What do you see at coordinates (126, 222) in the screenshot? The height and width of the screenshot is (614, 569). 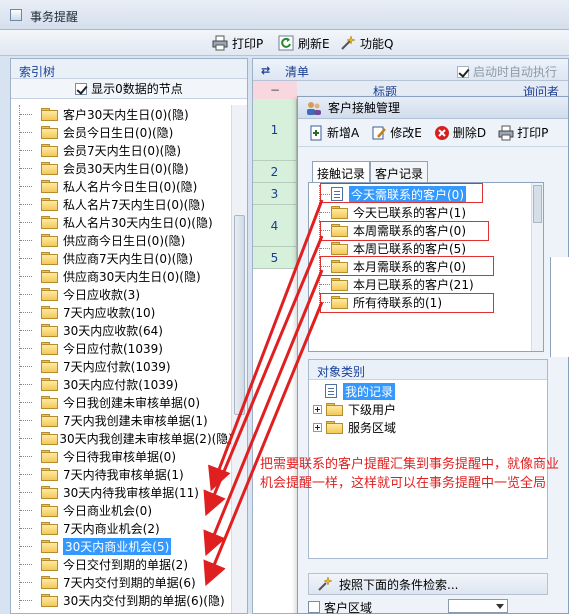 I see `index-tree-item: 私人名片30天内生日(0)(隐)` at bounding box center [126, 222].